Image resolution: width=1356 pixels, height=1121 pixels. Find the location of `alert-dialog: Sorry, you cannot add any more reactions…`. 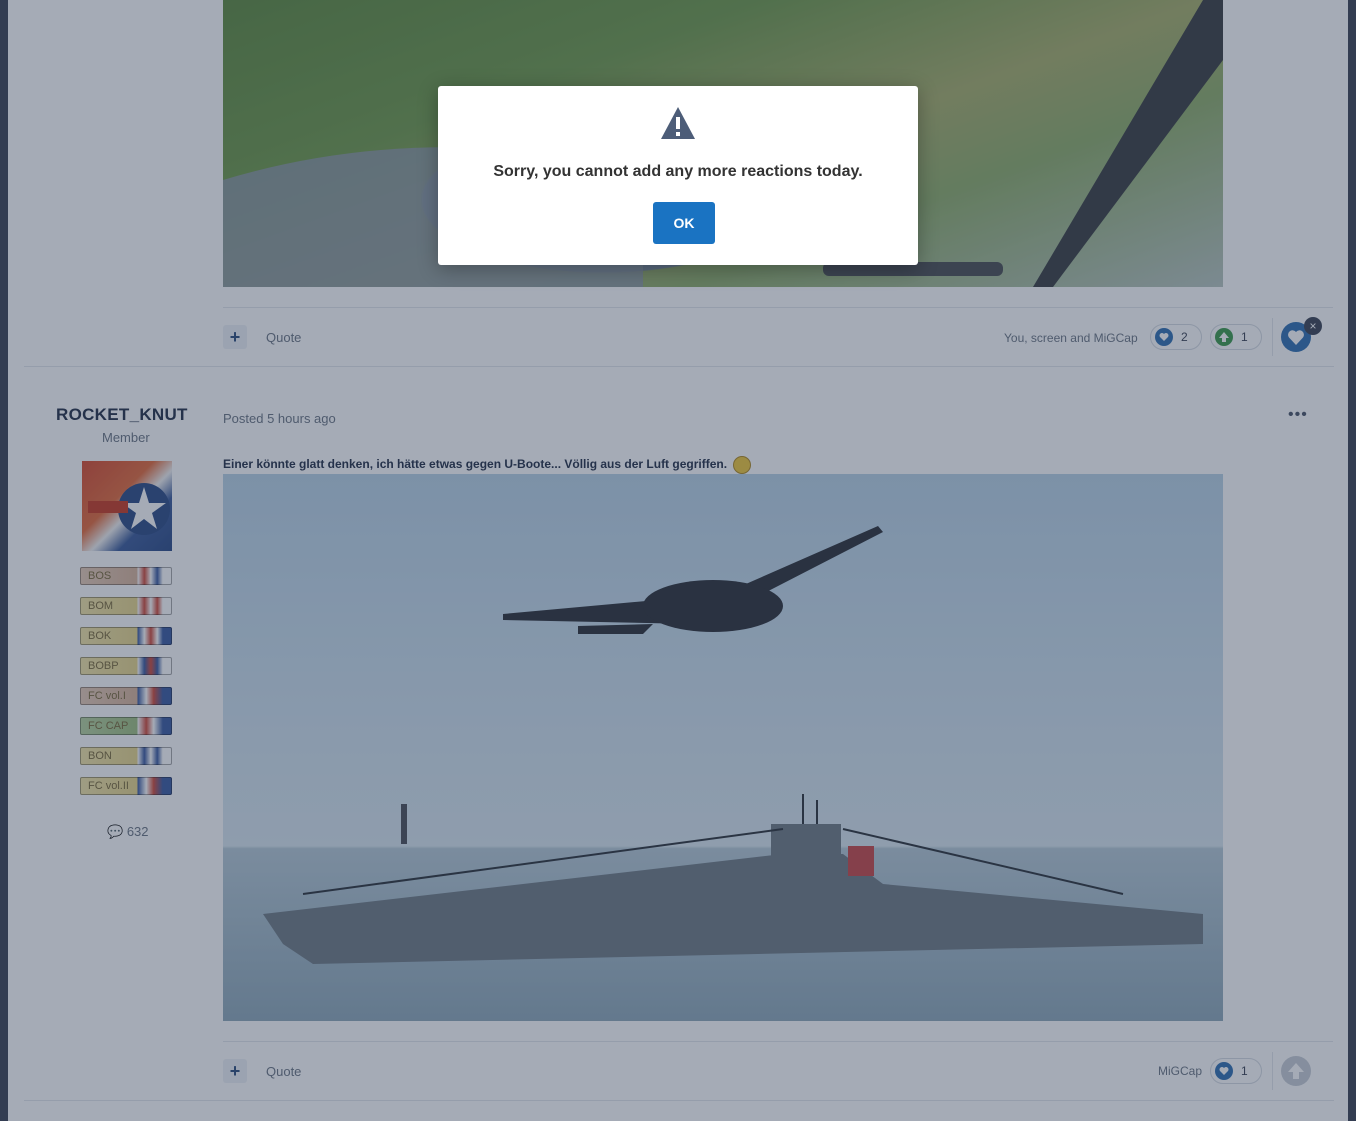

alert-dialog: Sorry, you cannot add any more reactions… is located at coordinates (678, 175).